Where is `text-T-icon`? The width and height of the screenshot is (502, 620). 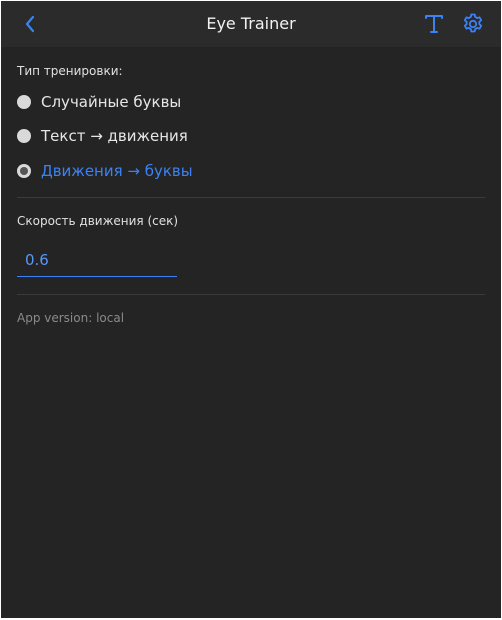
text-T-icon is located at coordinates (434, 24).